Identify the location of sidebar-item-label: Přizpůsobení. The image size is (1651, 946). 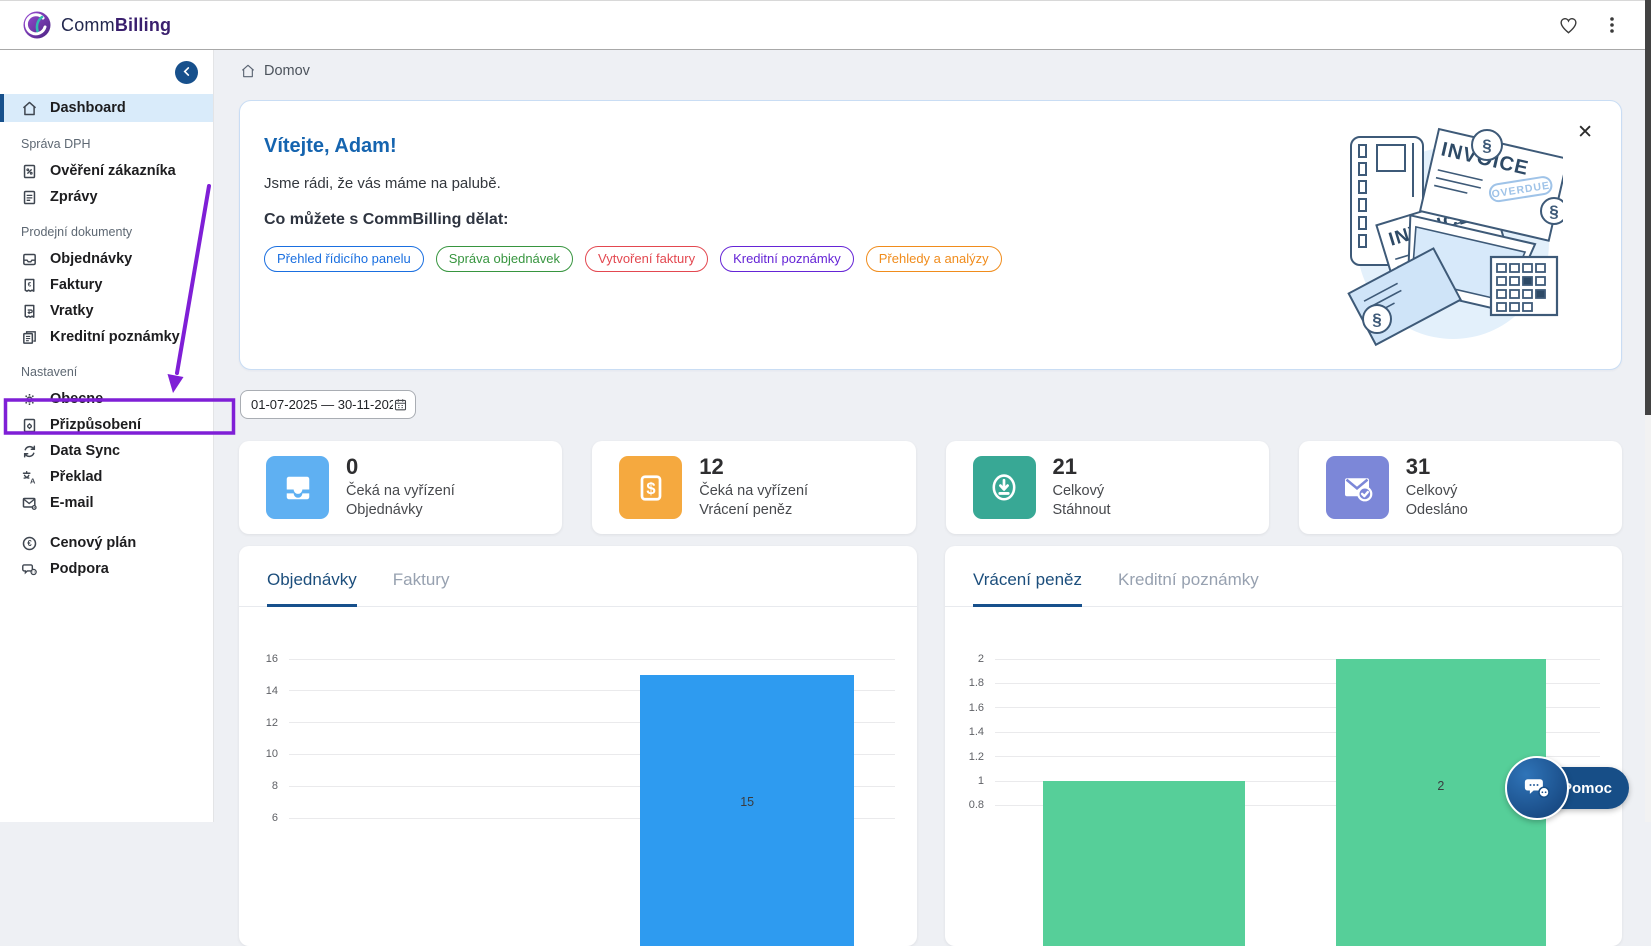
(95, 425).